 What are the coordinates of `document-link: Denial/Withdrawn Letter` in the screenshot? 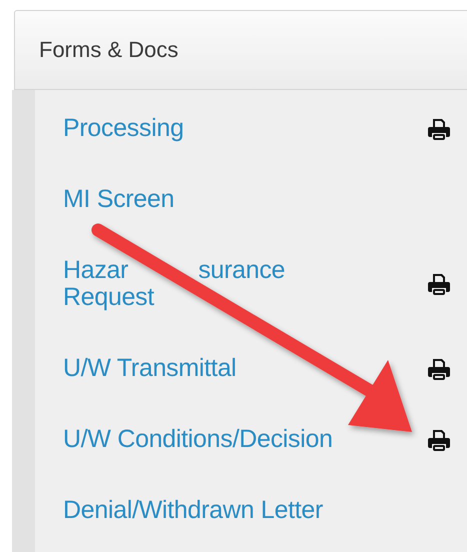 It's located at (193, 510).